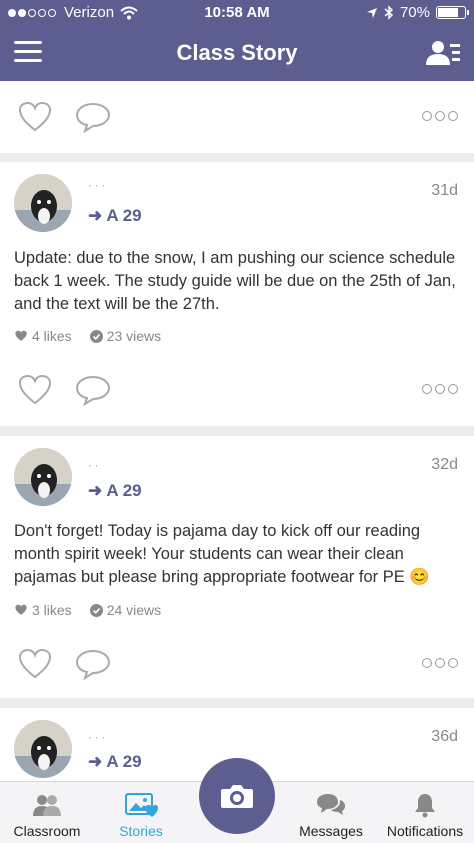 This screenshot has height=843, width=474. What do you see at coordinates (134, 336) in the screenshot?
I see `views-count: 23 views` at bounding box center [134, 336].